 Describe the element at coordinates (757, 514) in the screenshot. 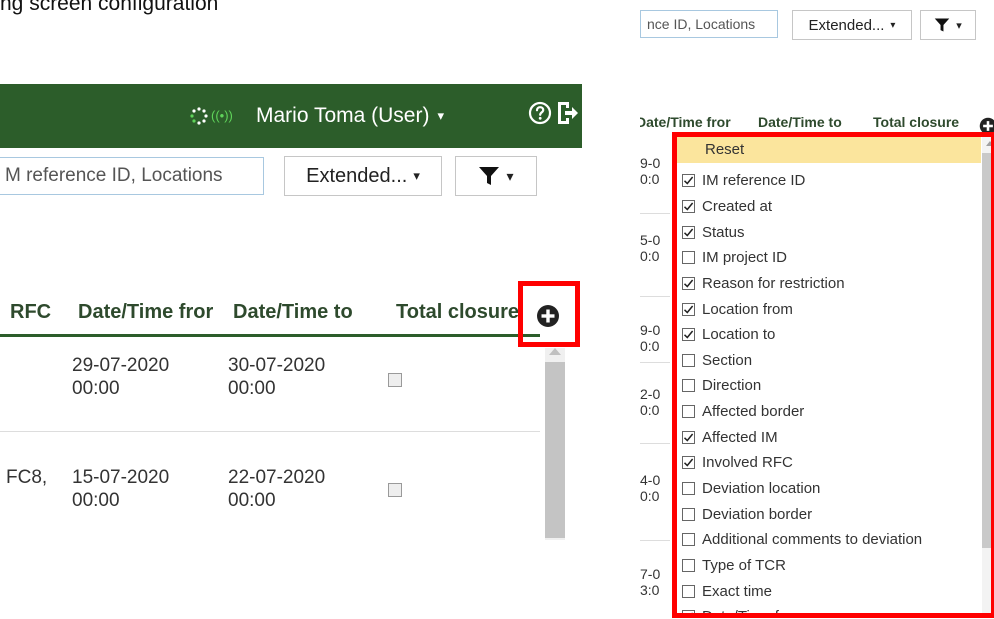

I see `column-option-label: Deviation border` at that location.